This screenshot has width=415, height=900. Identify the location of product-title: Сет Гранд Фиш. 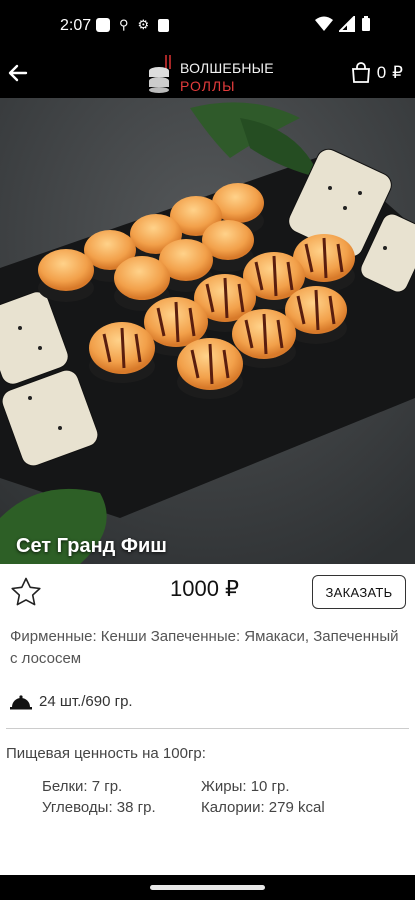
(91, 546).